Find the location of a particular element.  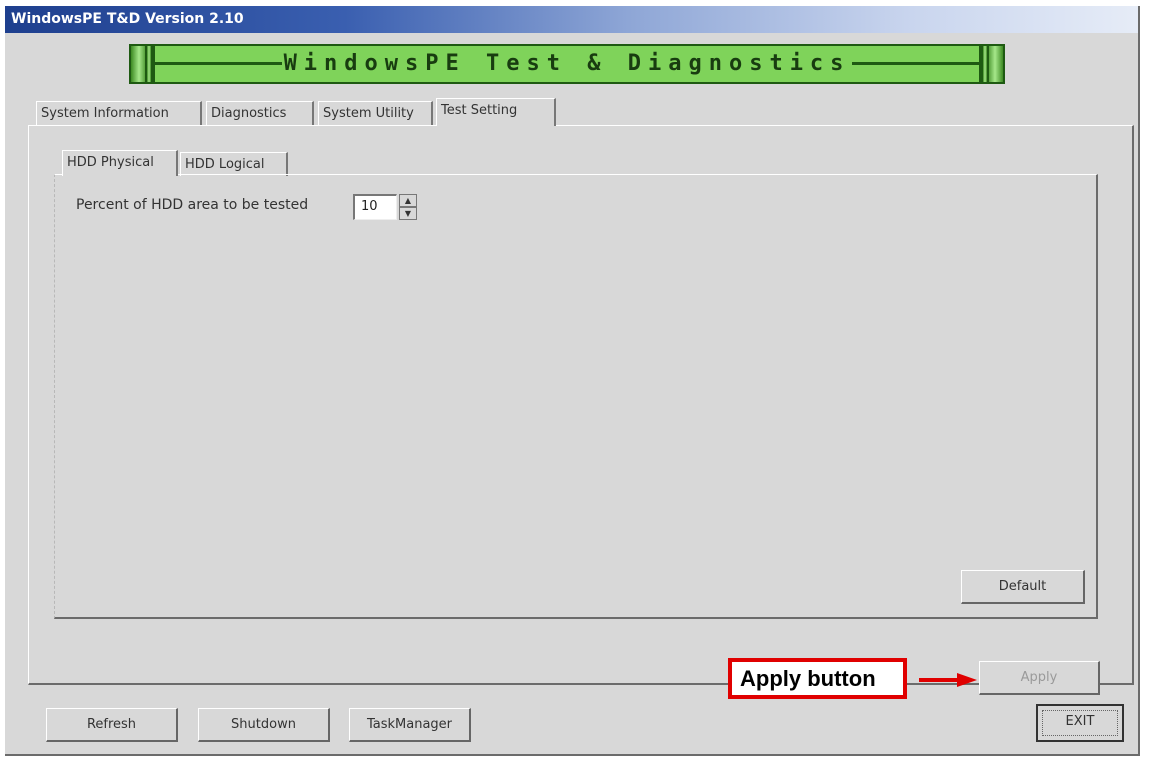

banner-title: WindowsPE Test & Diagnostics is located at coordinates (567, 63).